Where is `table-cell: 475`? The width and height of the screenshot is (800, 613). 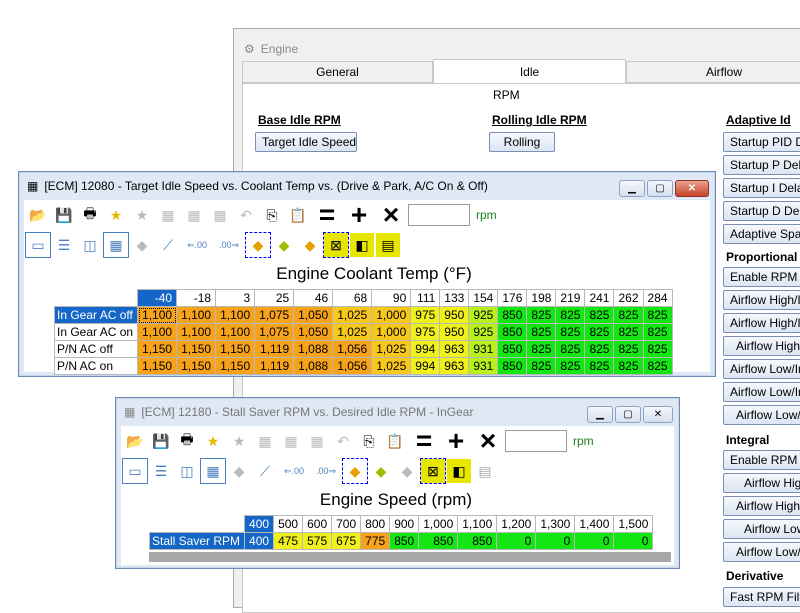
table-cell: 475 is located at coordinates (288, 541).